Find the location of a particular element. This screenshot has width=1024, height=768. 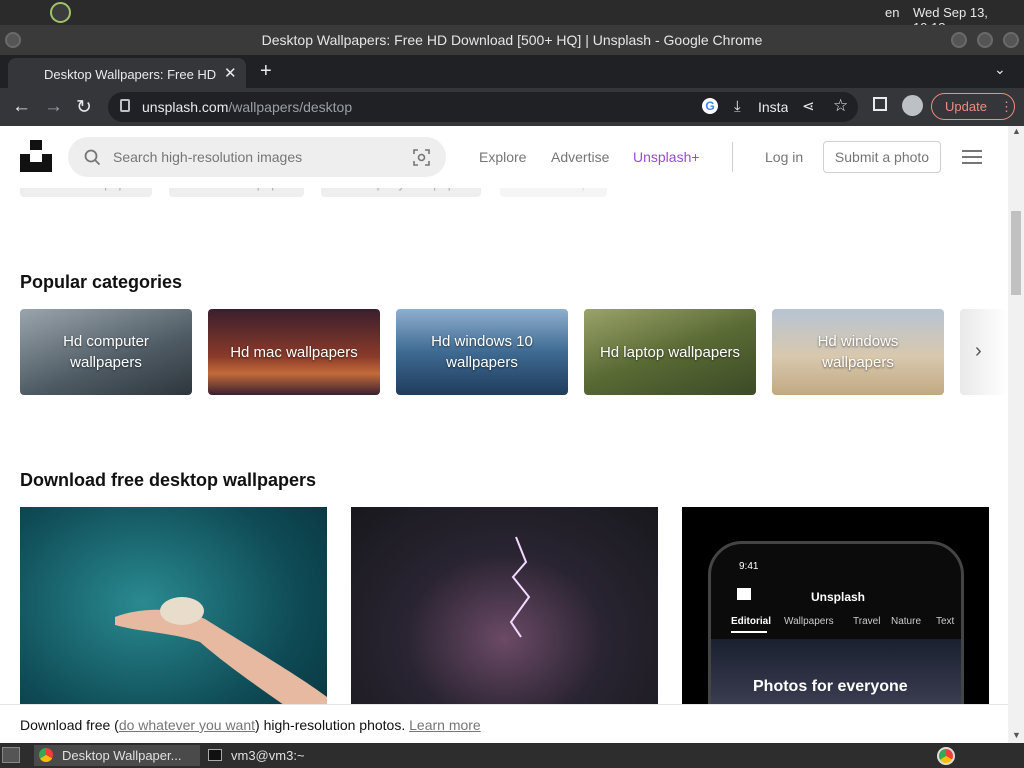

back-arrow-icon: ← is located at coordinates (21, 107).